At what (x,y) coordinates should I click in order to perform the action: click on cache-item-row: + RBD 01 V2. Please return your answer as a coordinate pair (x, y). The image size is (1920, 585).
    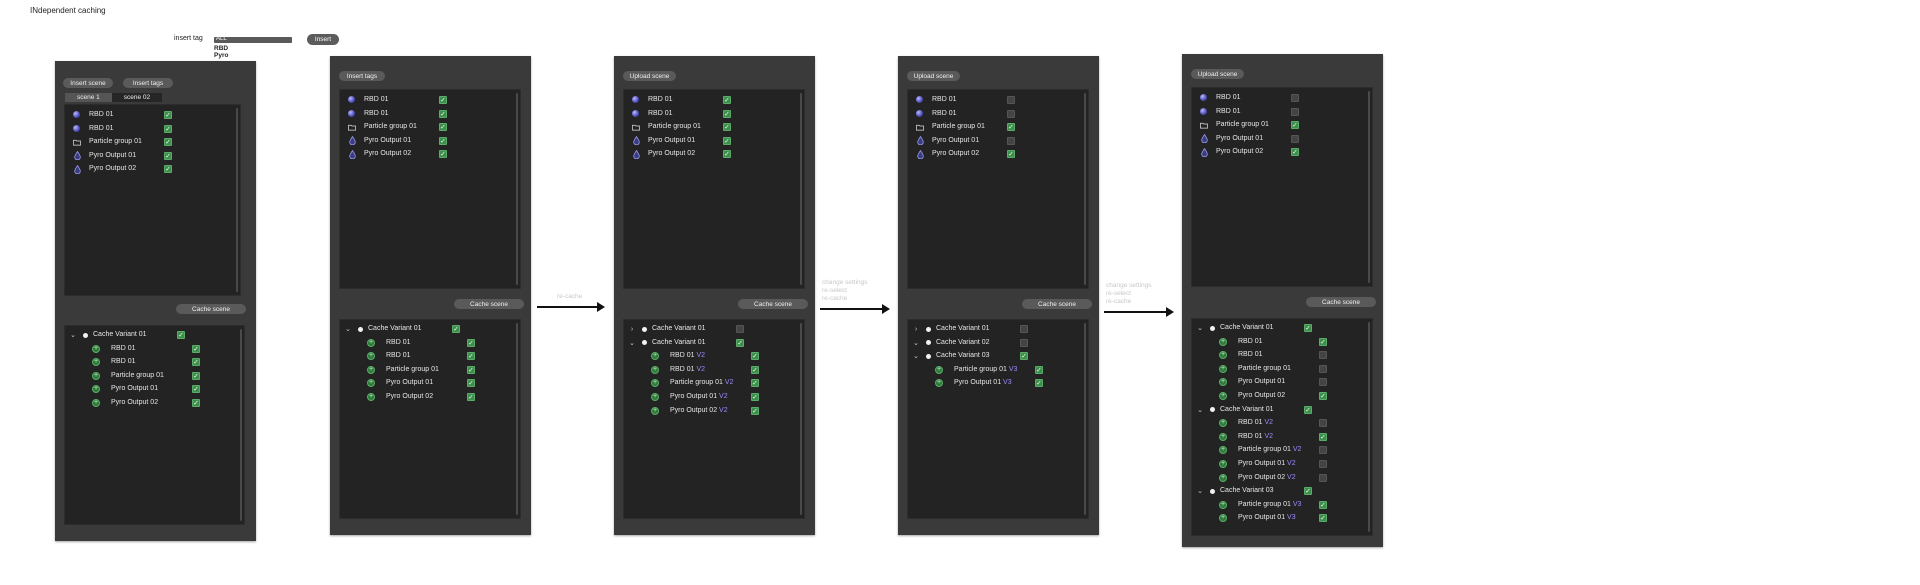
    Looking at the image, I should click on (710, 370).